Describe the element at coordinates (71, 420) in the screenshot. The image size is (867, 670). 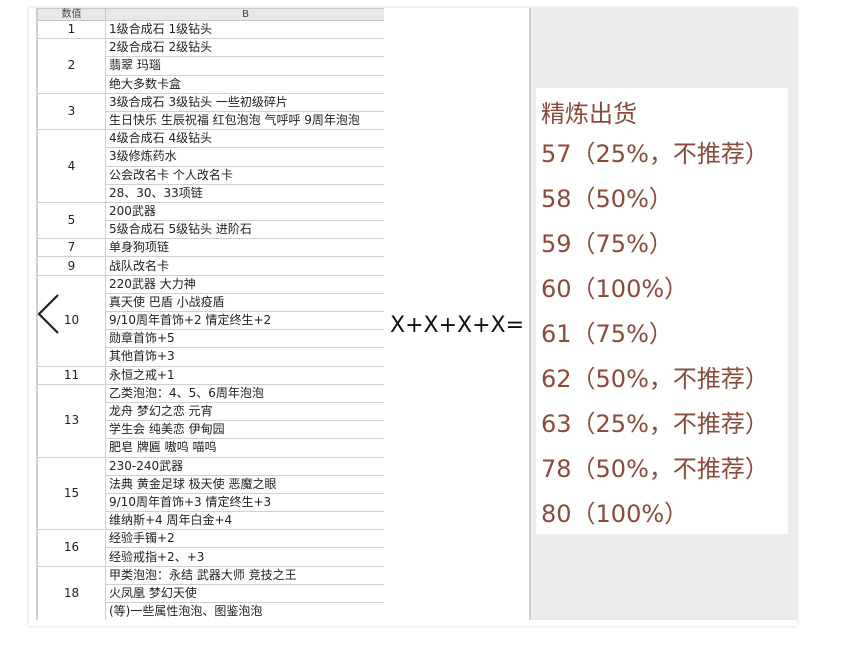
I see `value-cell: 13` at that location.